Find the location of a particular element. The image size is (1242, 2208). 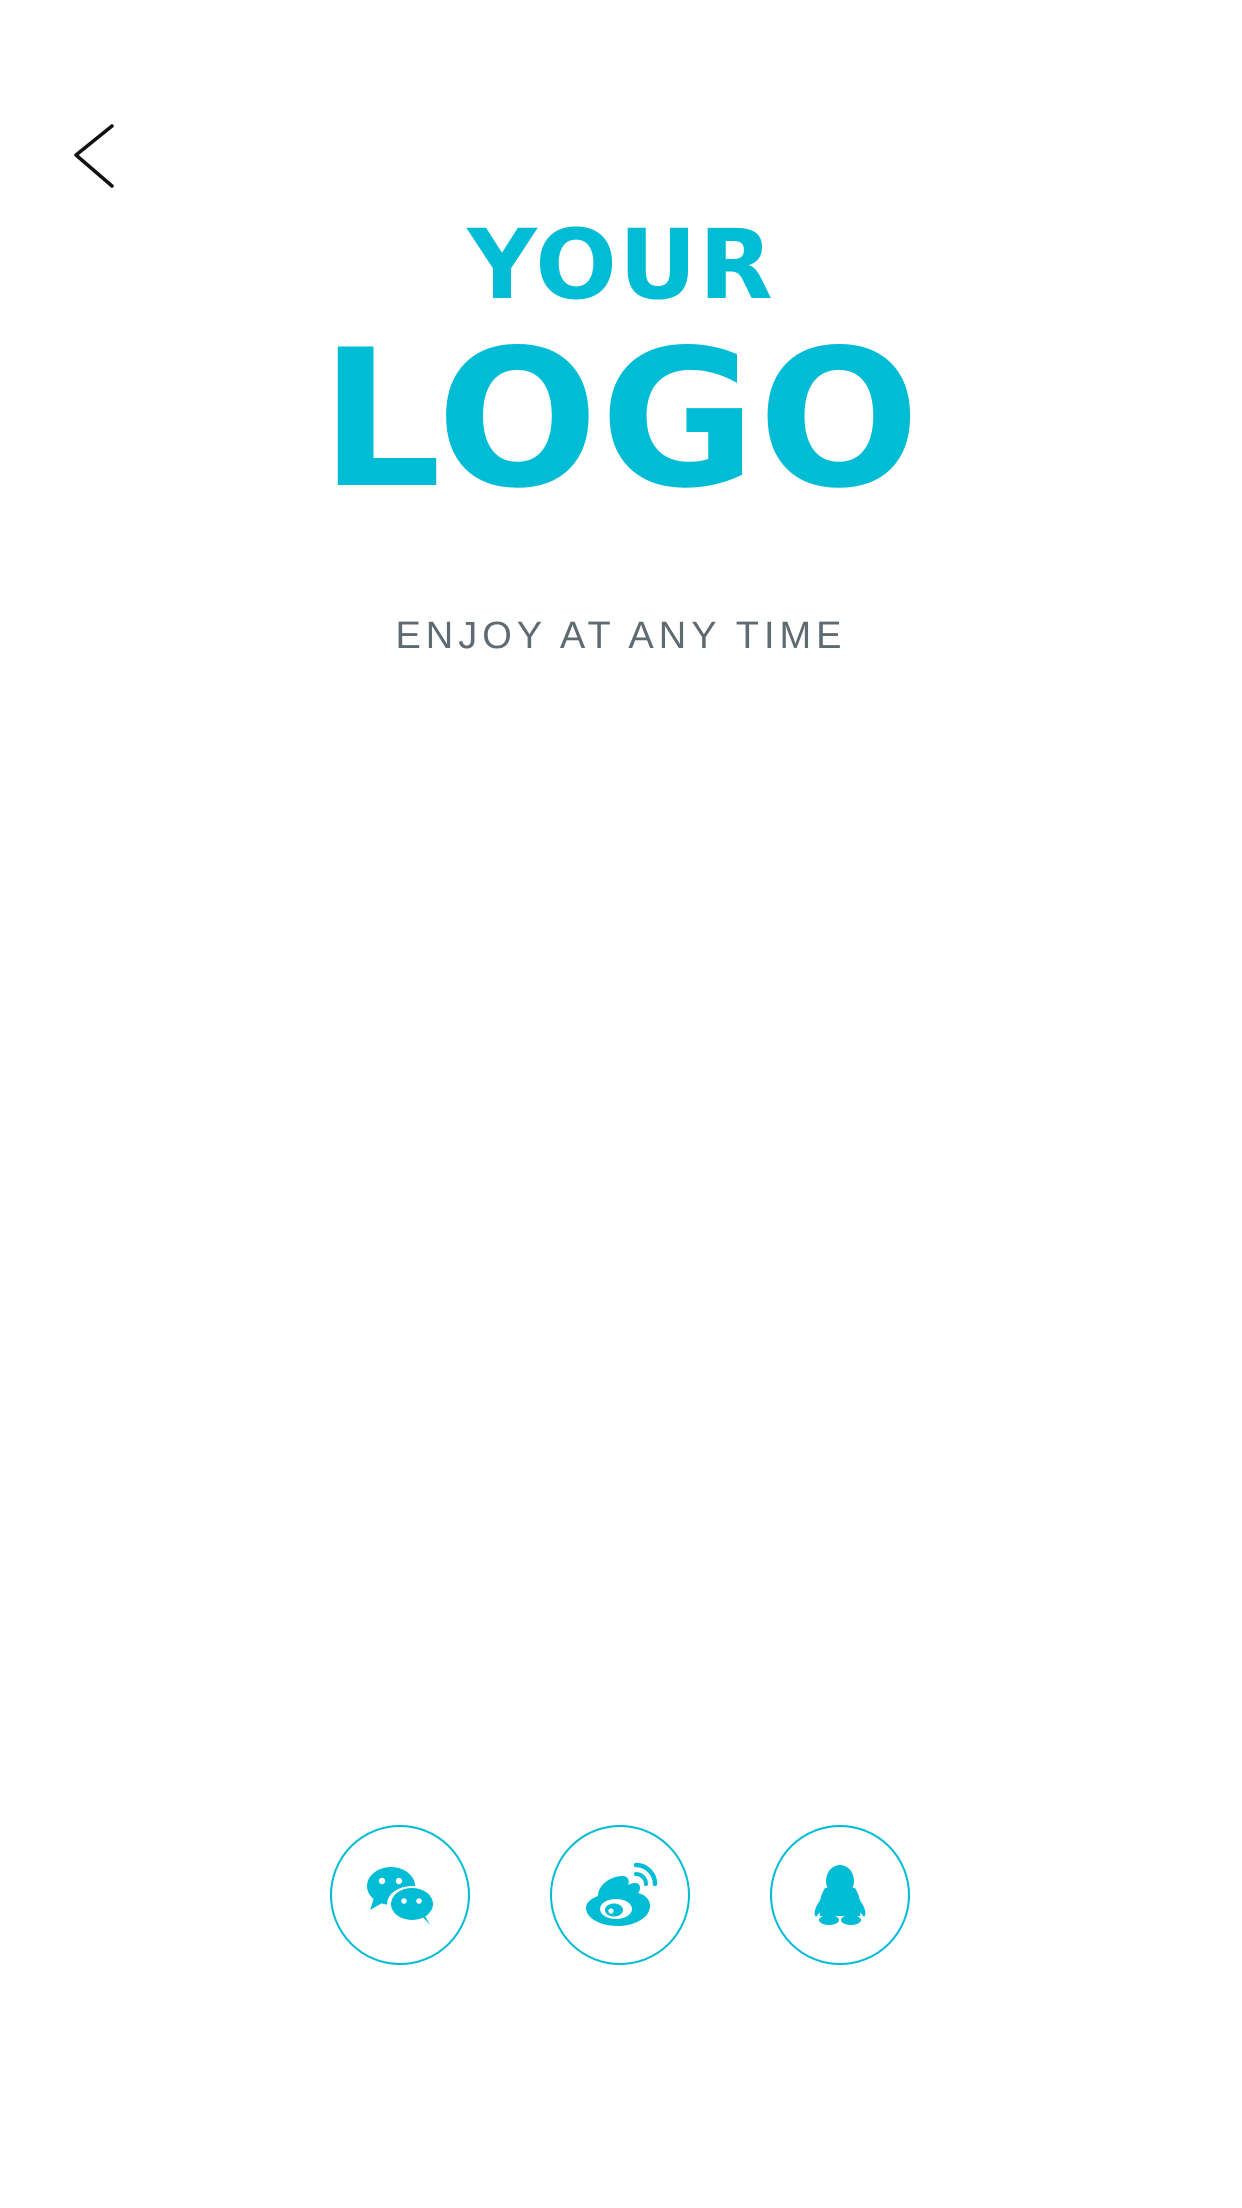

social-login-row is located at coordinates (621, 1895).